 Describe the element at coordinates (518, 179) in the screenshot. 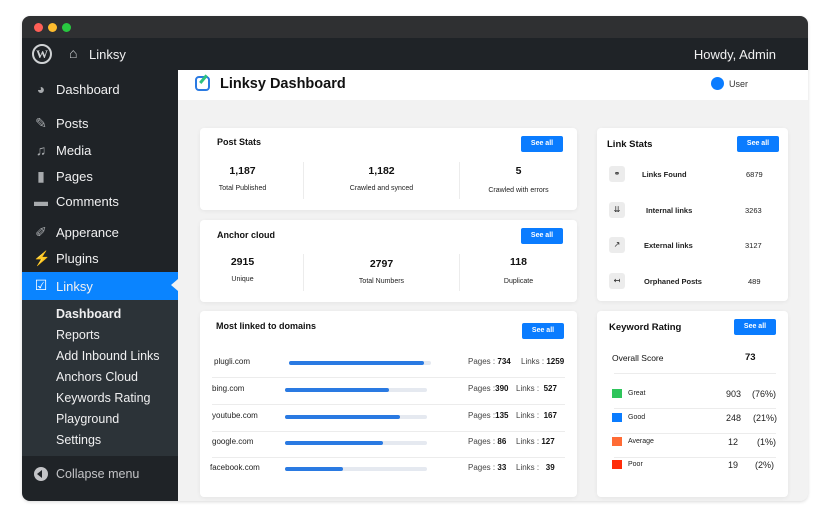

I see `stat-crawled-errors: 5 Crawled with errors` at that location.